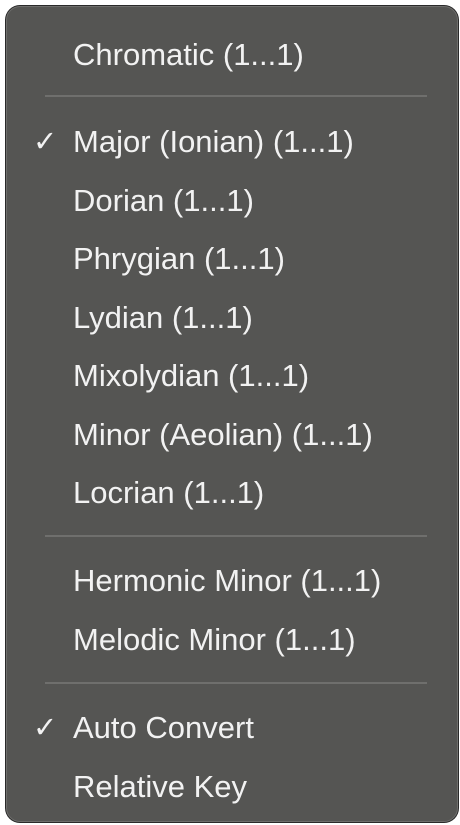  Describe the element at coordinates (191, 375) in the screenshot. I see `menu-item-label: Mixolydian (1...1)` at that location.